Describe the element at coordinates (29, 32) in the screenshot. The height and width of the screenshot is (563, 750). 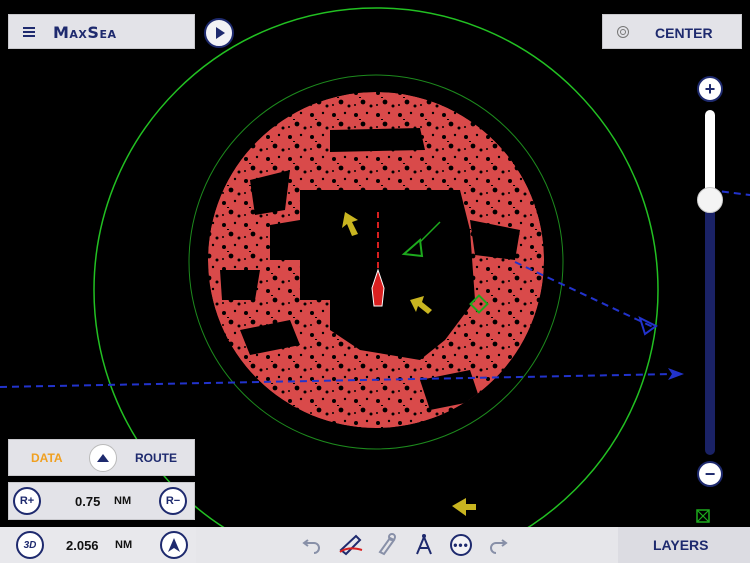
I see `hamburger-icon` at that location.